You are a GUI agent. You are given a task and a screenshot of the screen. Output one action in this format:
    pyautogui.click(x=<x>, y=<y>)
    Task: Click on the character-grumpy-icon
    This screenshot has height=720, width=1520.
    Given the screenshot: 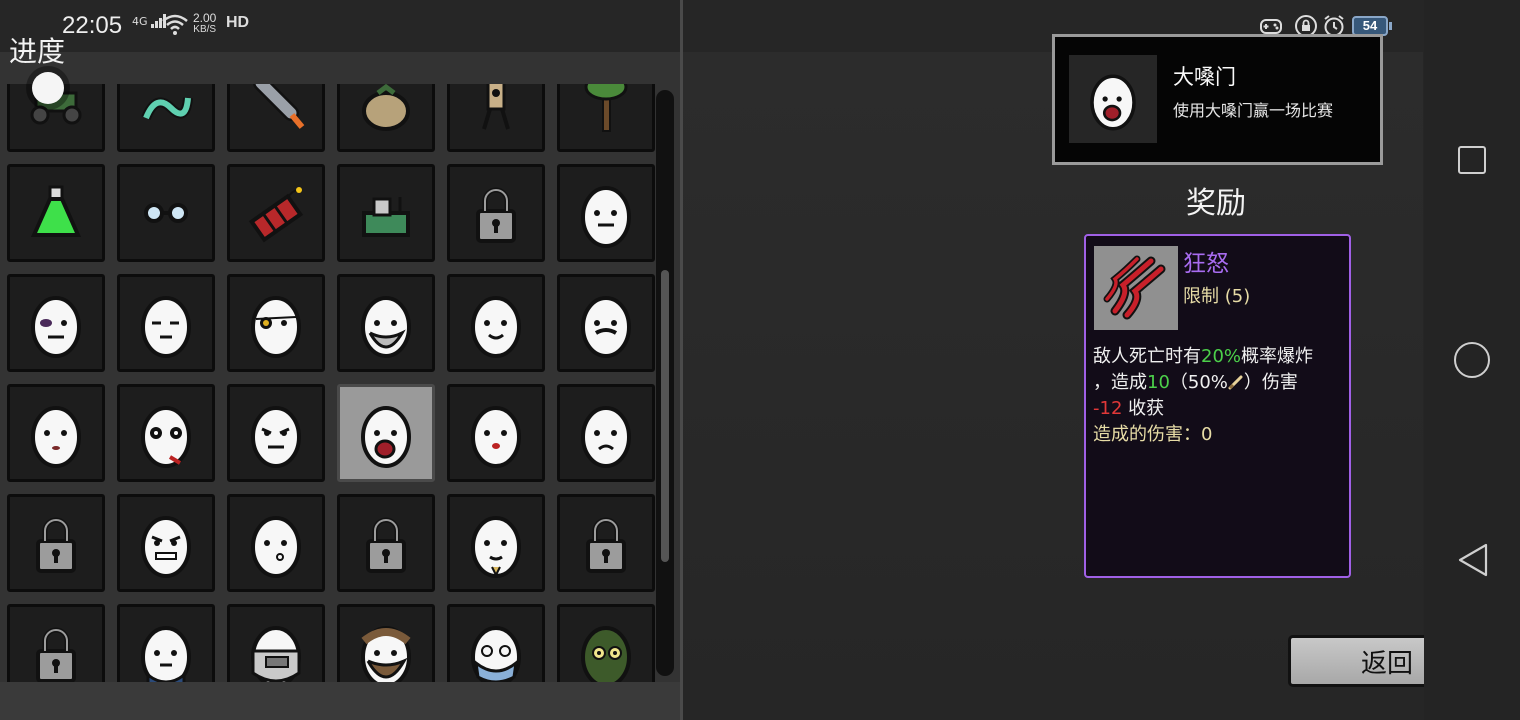 What is the action you would take?
    pyautogui.click(x=276, y=437)
    